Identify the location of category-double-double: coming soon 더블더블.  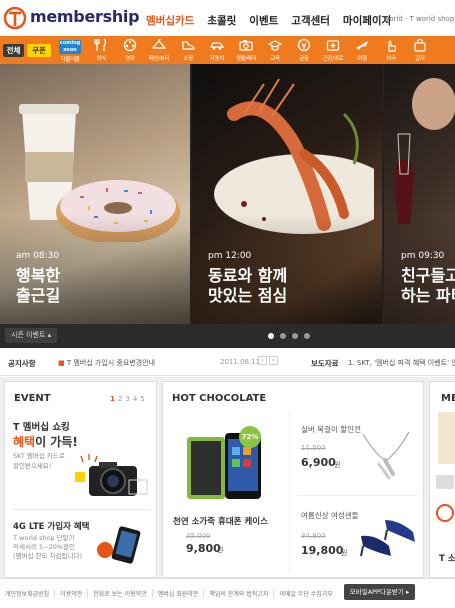
(70, 50).